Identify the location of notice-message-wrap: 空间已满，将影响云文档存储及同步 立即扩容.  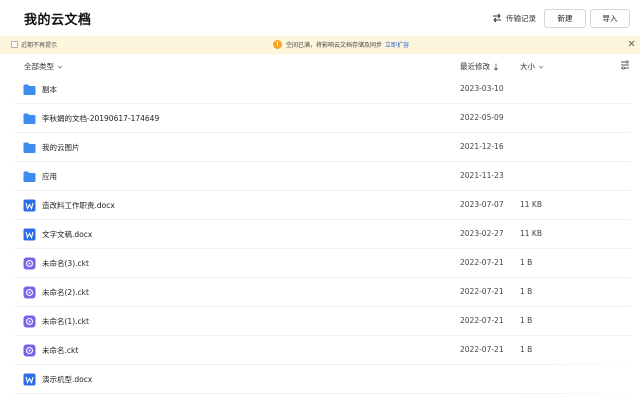
(347, 44).